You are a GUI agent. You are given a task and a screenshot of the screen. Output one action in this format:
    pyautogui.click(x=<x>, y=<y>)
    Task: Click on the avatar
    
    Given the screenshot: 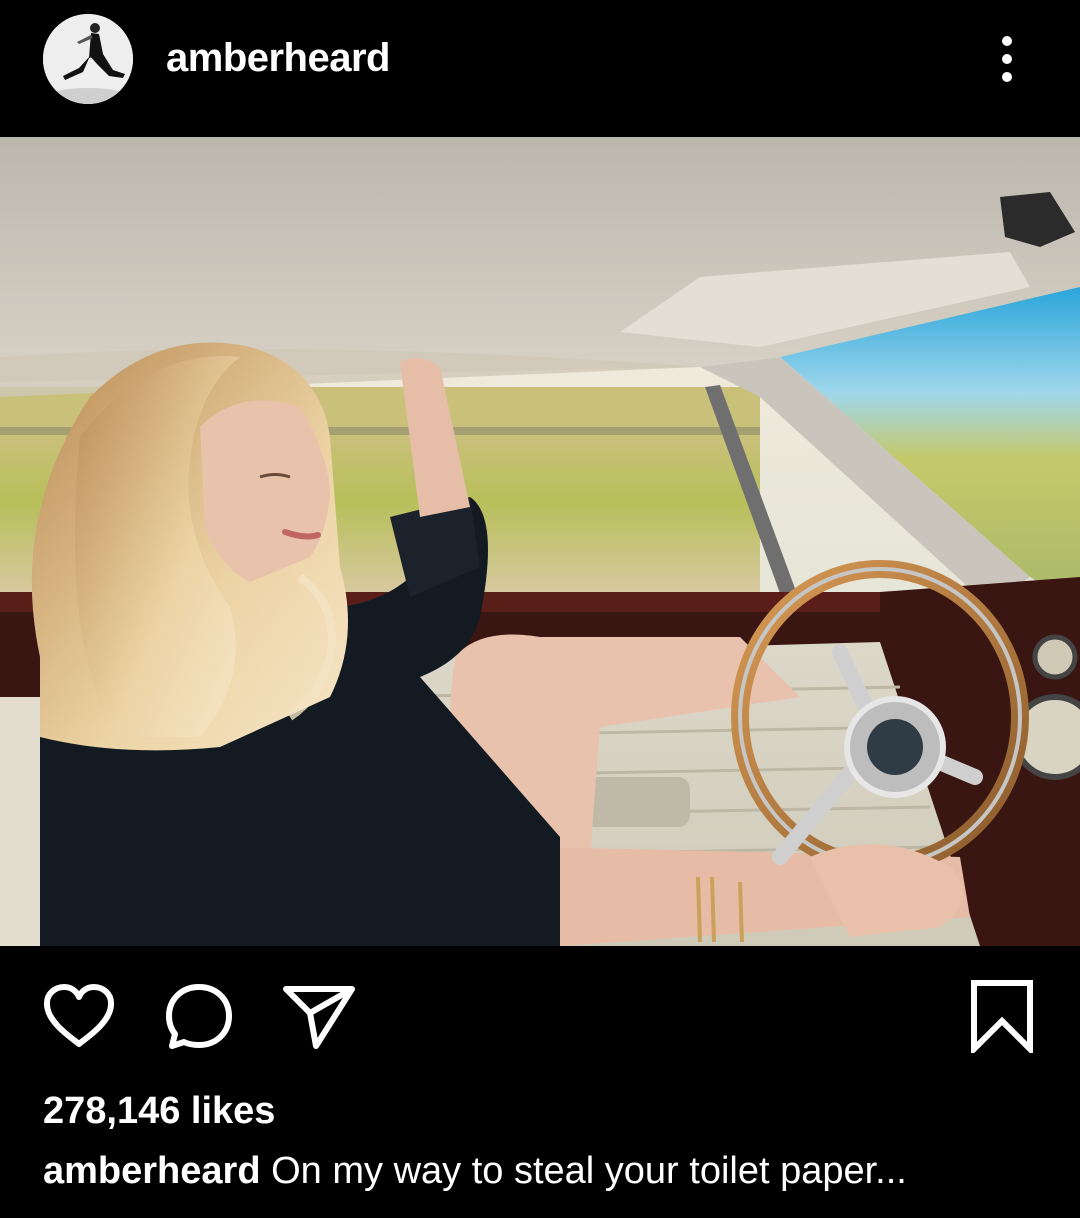 What is the action you would take?
    pyautogui.click(x=88, y=59)
    